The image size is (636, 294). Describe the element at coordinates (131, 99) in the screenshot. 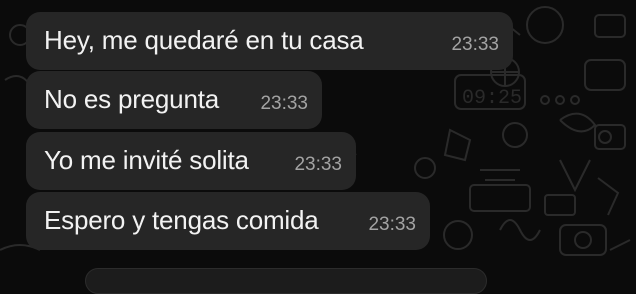

I see `message-text: No es pregunta` at that location.